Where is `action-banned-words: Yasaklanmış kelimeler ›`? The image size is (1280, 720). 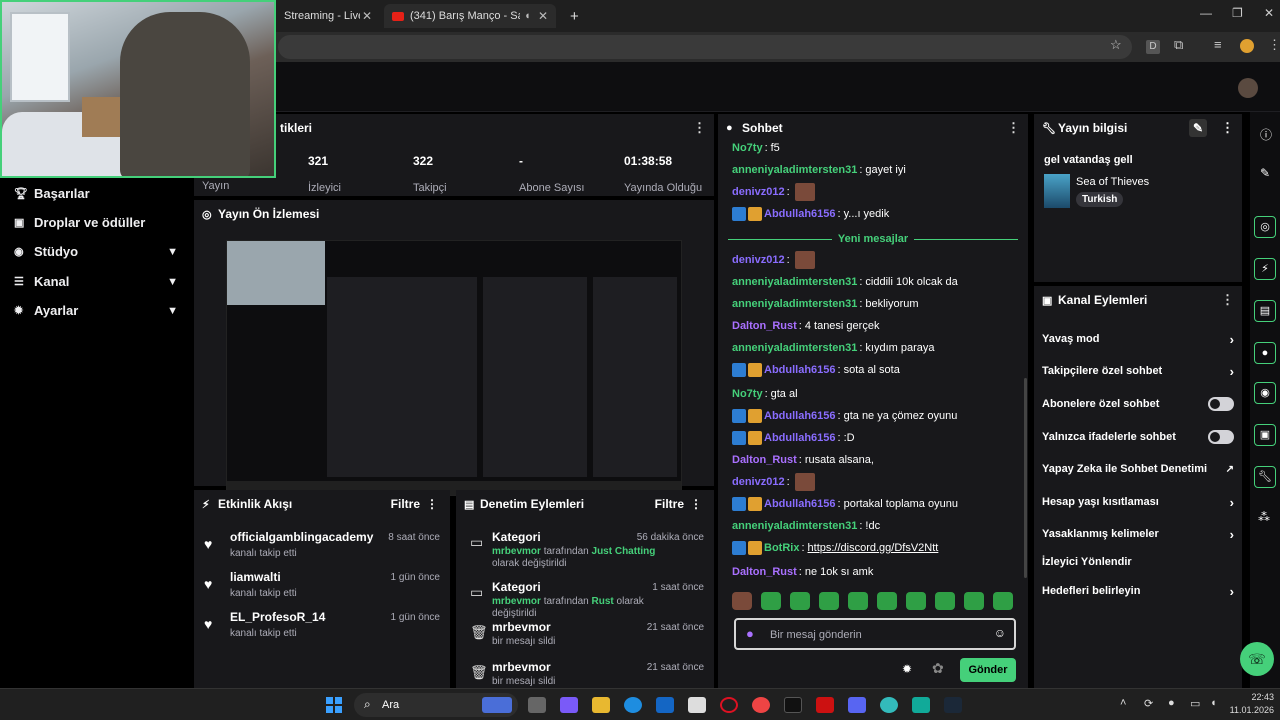
action-banned-words: Yasaklanmış kelimeler › is located at coordinates (1138, 534).